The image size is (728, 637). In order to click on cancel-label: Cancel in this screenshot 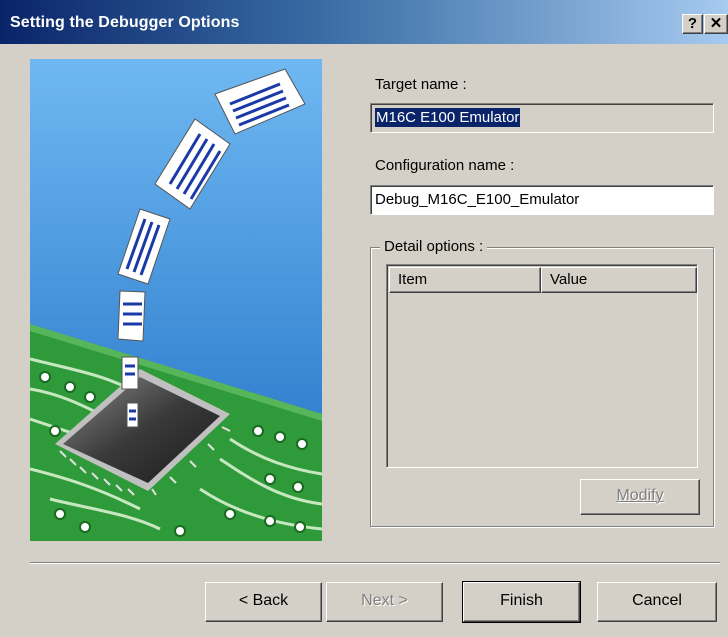, I will do `click(657, 600)`.